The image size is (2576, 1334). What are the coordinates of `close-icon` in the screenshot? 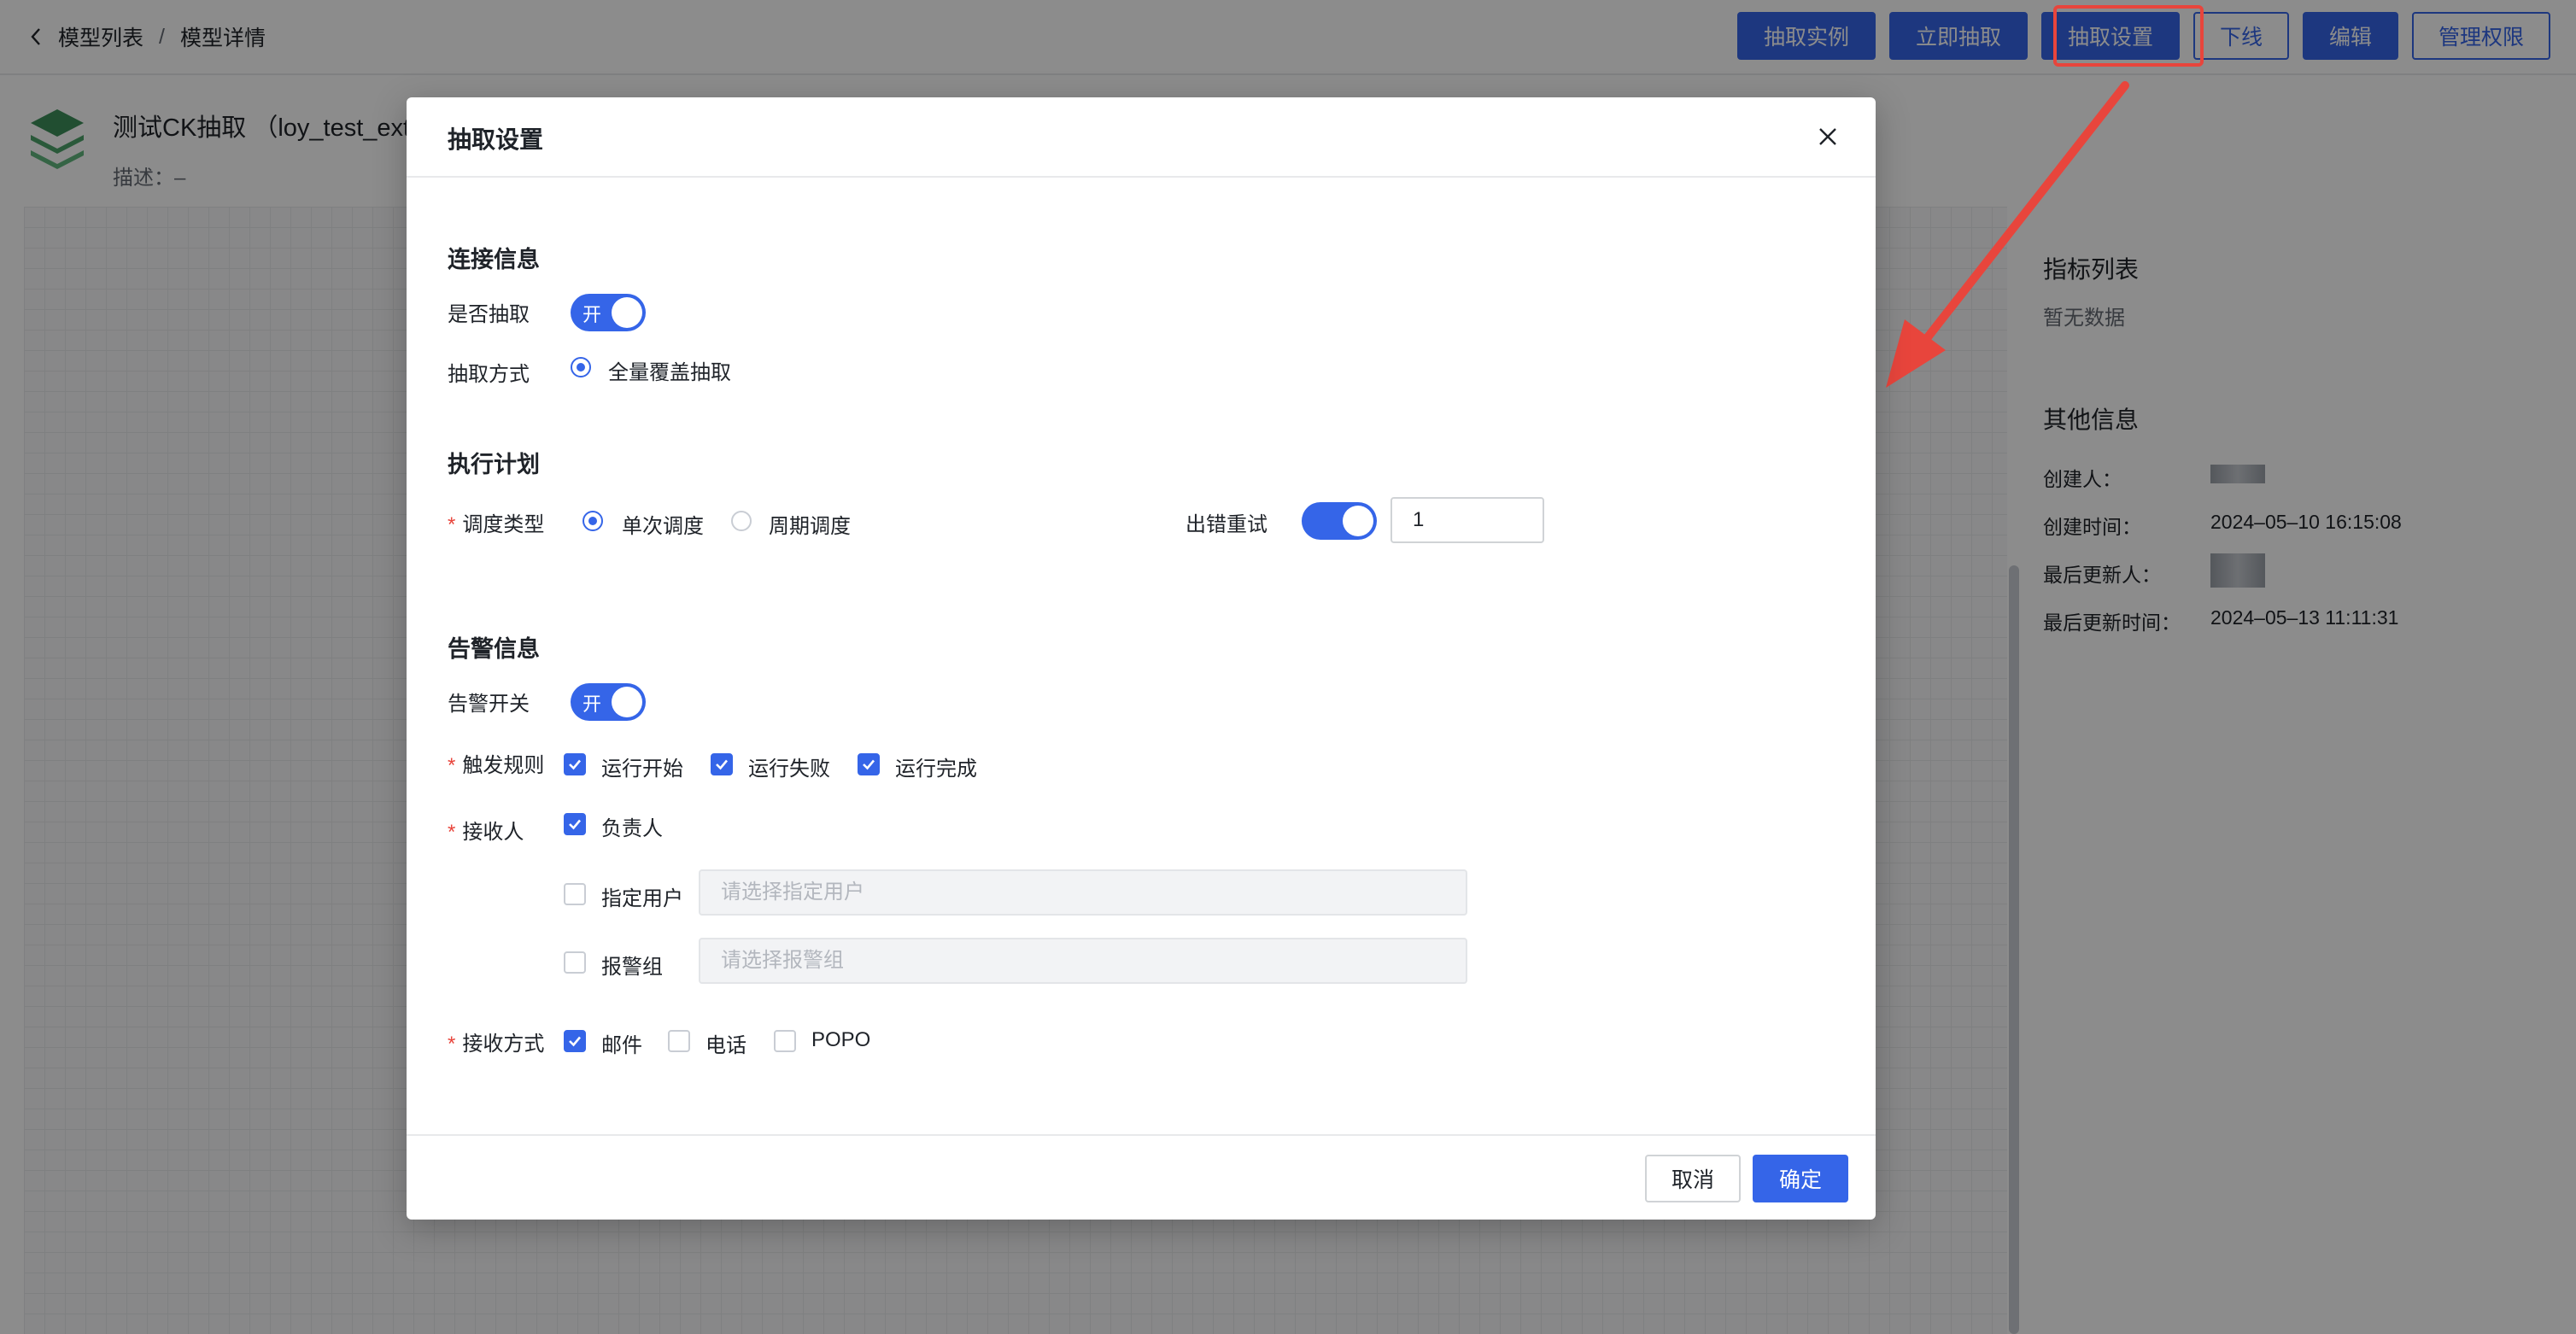 It's located at (1828, 137).